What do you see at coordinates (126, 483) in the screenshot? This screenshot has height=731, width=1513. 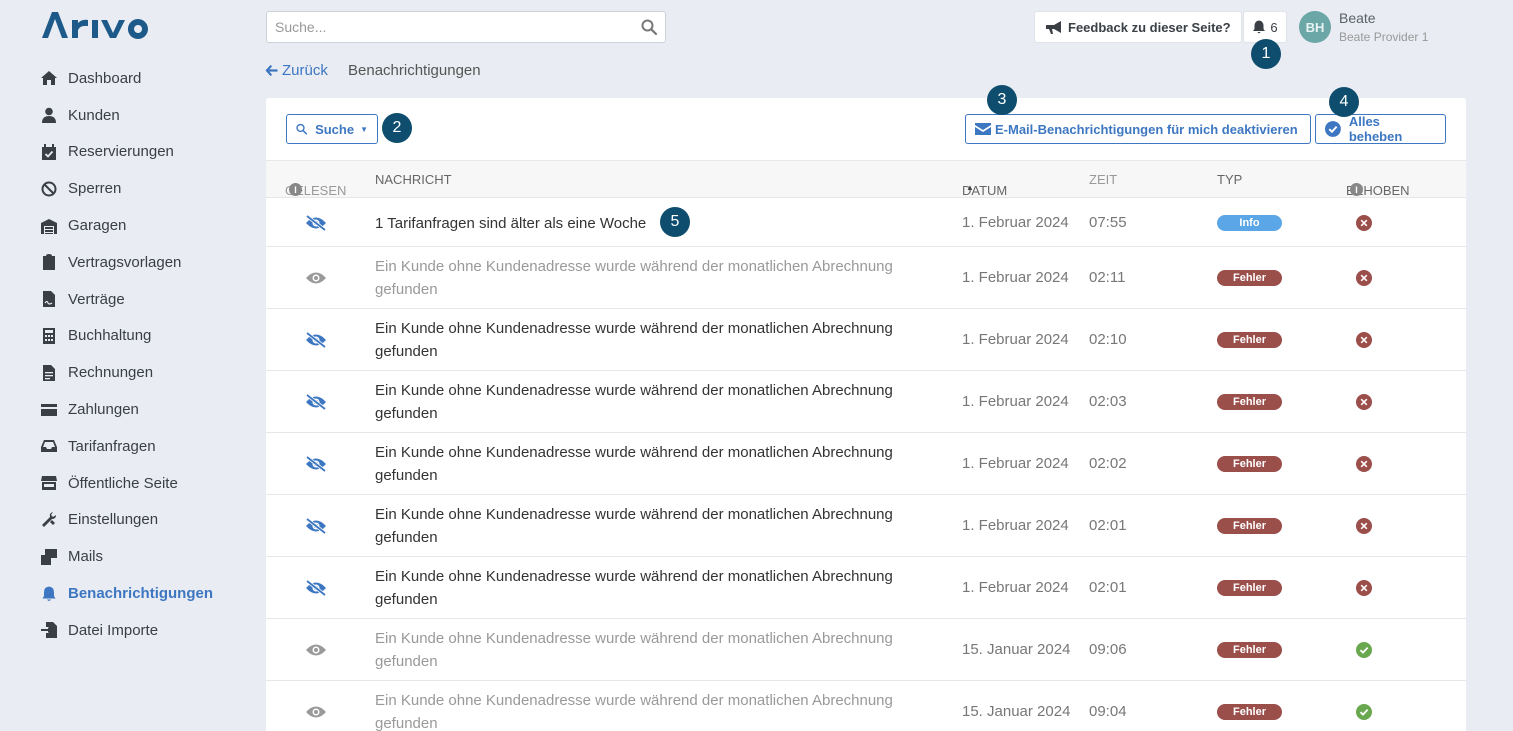 I see `sidebar-item-öffentliche-seite: Öffentliche Seite` at bounding box center [126, 483].